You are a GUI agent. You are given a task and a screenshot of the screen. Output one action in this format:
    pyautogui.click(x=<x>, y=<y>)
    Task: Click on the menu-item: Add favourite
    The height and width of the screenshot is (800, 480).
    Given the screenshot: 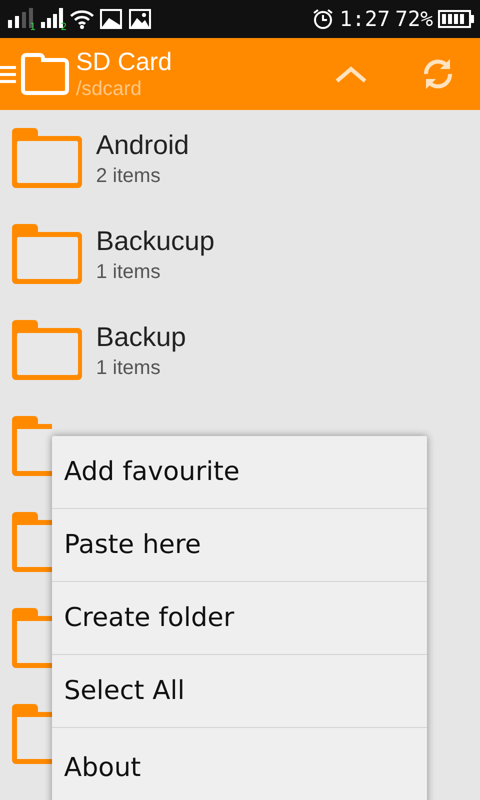 What is the action you would take?
    pyautogui.click(x=239, y=472)
    